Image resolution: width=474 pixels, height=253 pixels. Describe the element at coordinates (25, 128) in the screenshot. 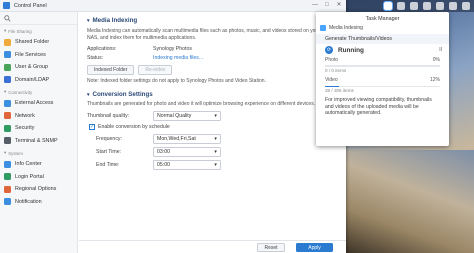

I see `sidebar-item-label: Security` at that location.